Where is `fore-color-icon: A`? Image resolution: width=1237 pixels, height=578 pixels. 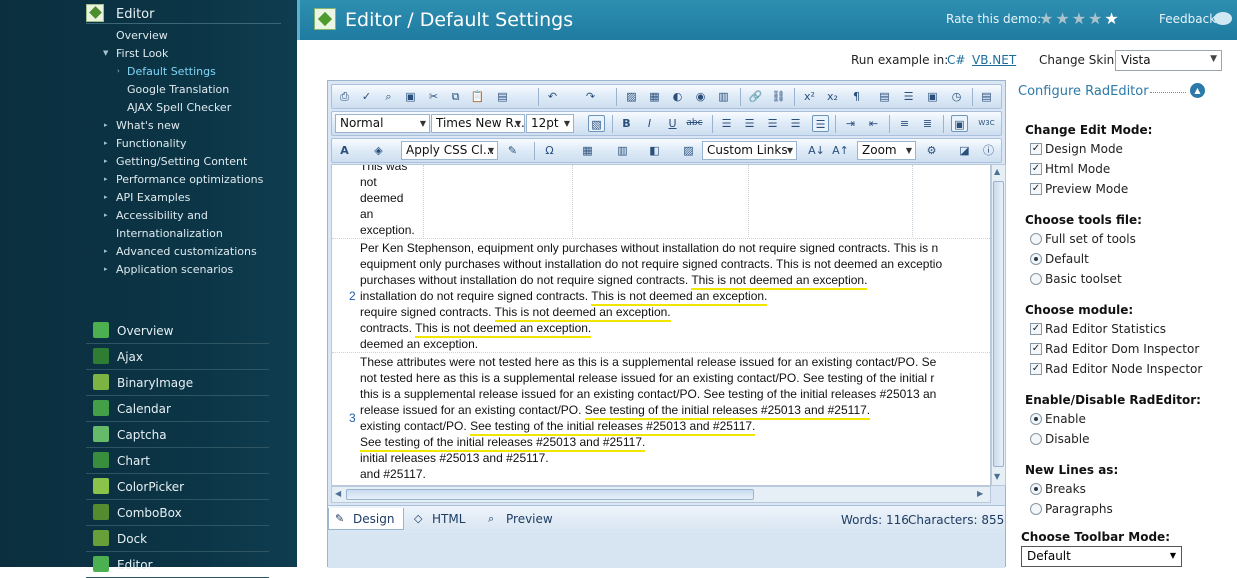
fore-color-icon: A is located at coordinates (344, 150).